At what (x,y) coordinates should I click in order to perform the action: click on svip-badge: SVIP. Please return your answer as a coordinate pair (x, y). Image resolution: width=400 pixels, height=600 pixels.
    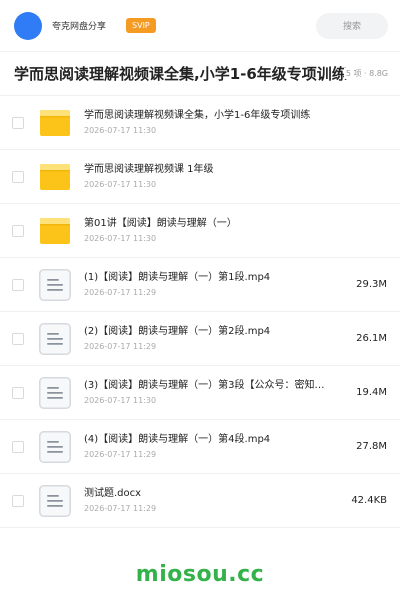
    Looking at the image, I should click on (141, 25).